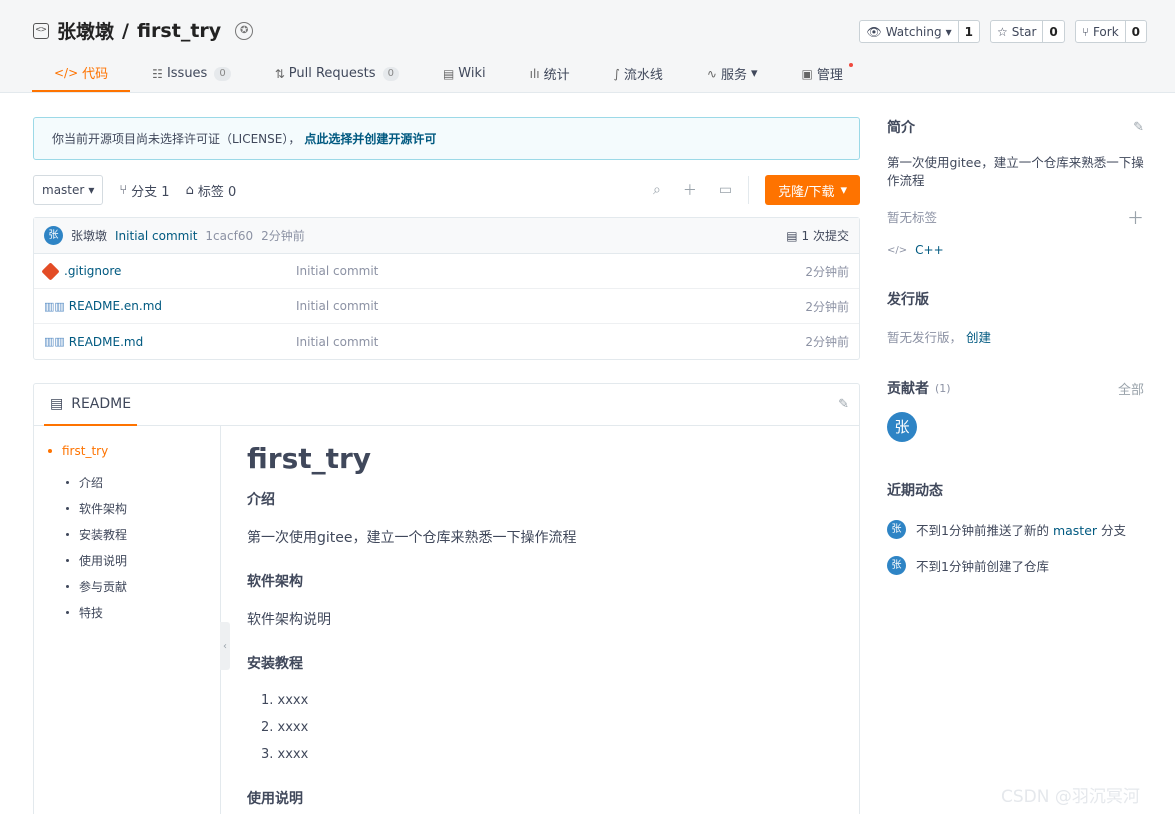 This screenshot has height=814, width=1175. Describe the element at coordinates (211, 190) in the screenshot. I see `tags-link: ⌂ 标签 0` at that location.